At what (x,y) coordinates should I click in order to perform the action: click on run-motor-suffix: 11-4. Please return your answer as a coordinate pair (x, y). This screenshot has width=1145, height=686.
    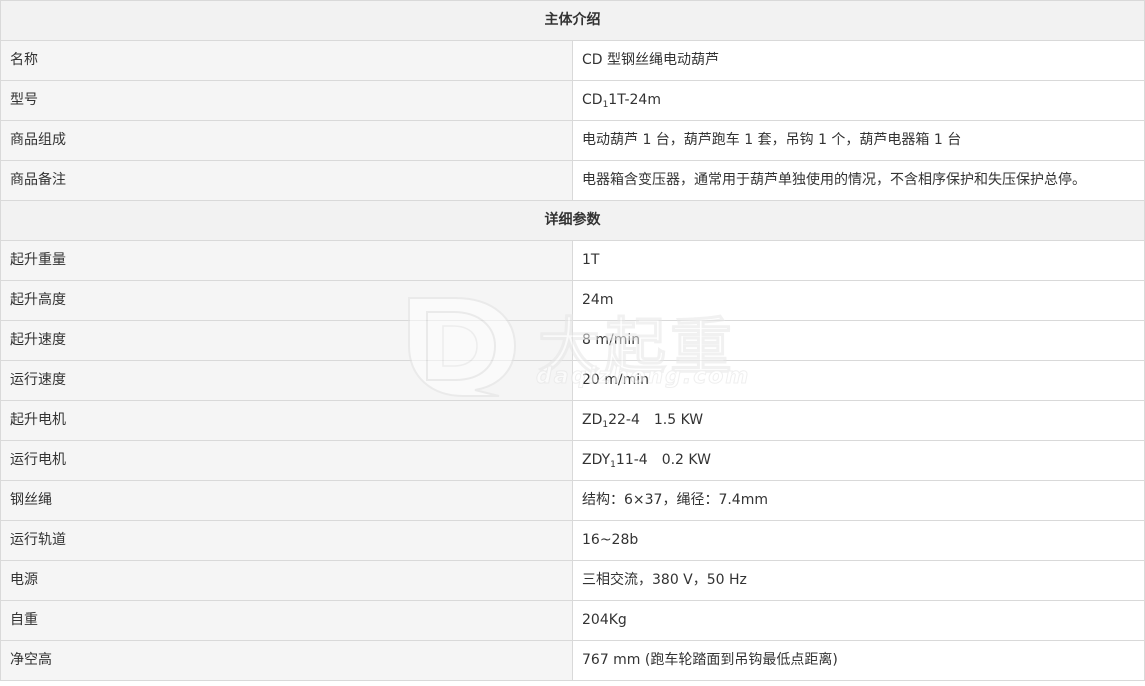
    Looking at the image, I should click on (631, 460).